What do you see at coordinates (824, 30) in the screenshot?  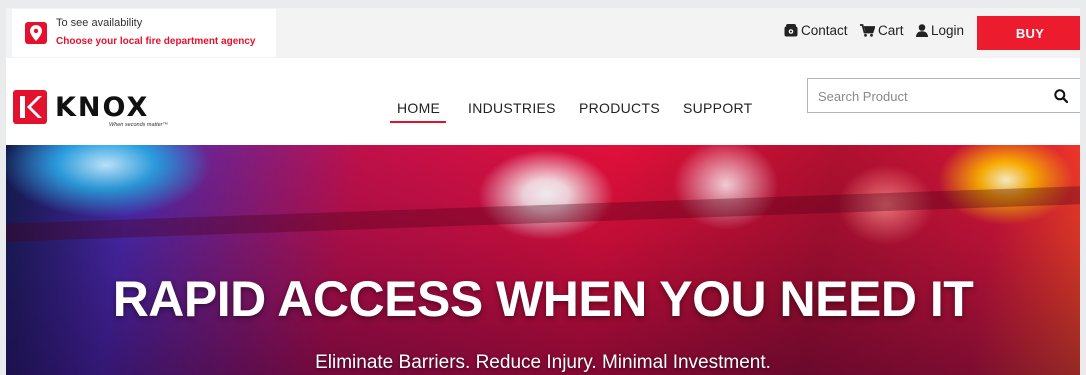 I see `contact-label: Contact` at bounding box center [824, 30].